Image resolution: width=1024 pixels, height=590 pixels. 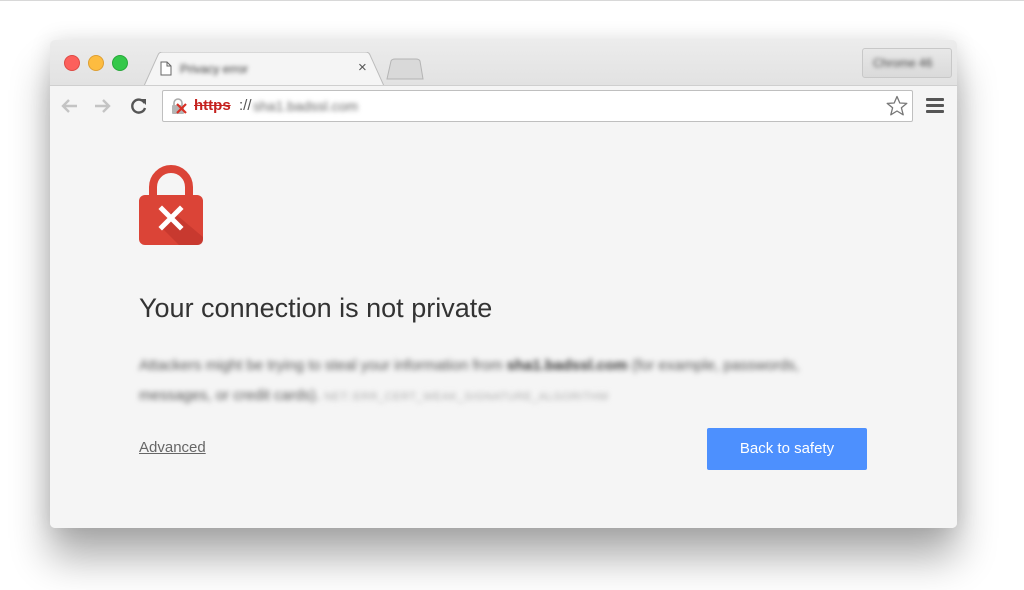 I want to click on reload-icon, so click(x=139, y=106).